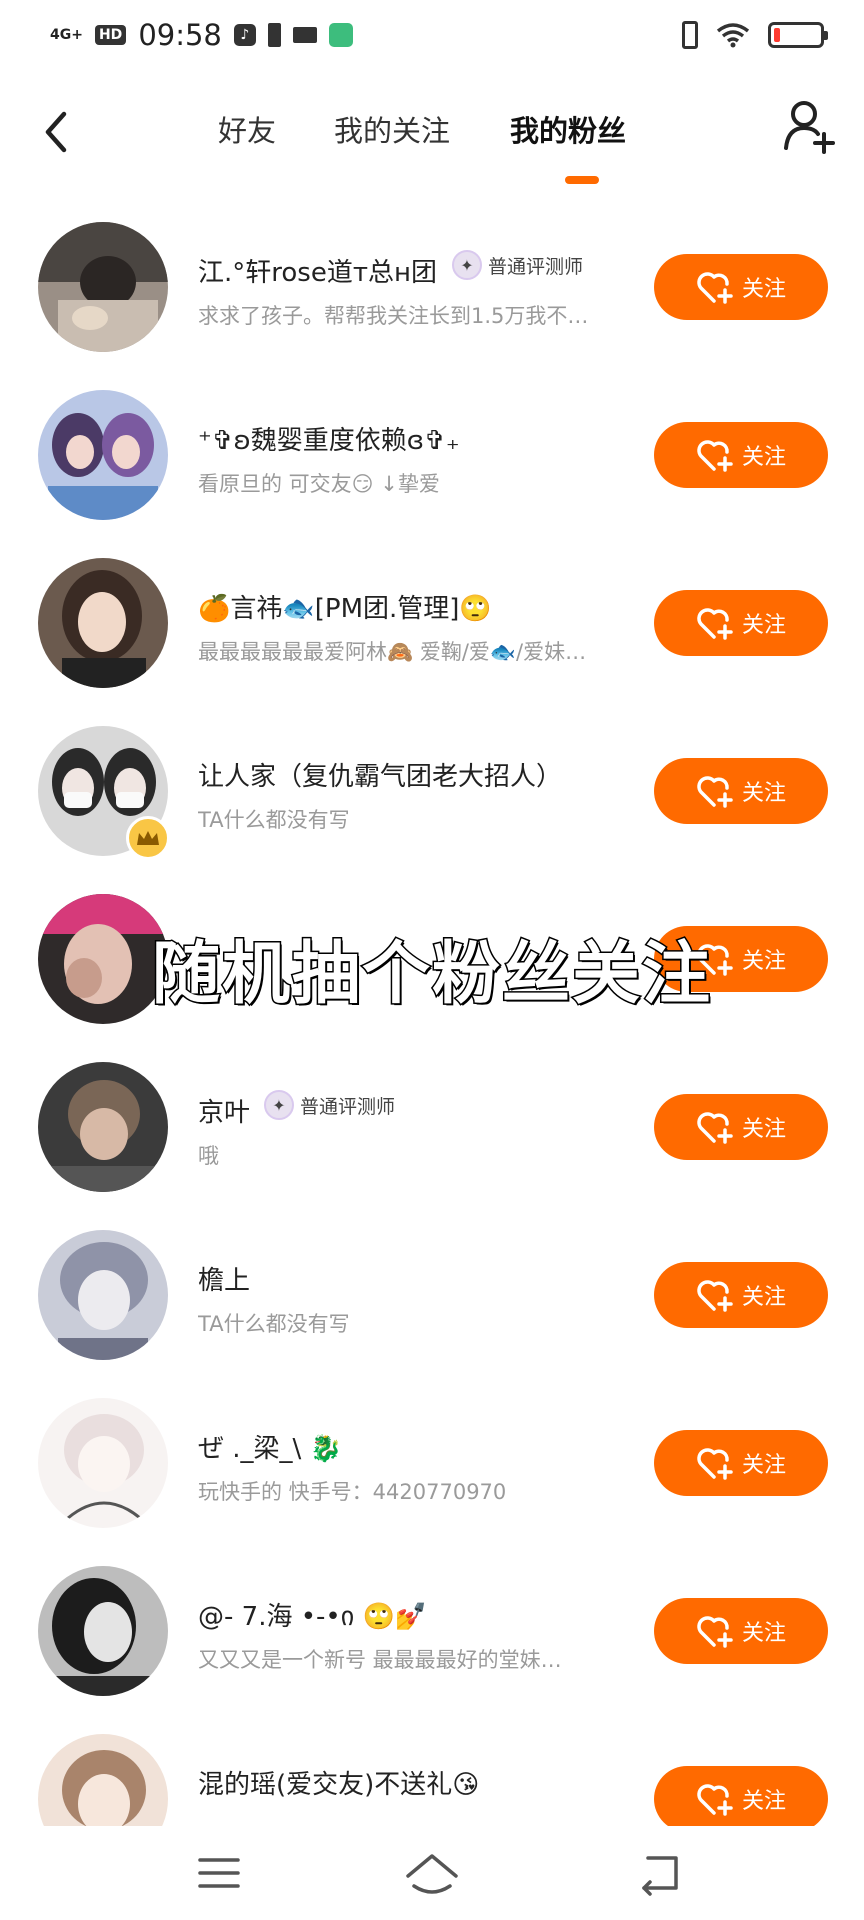  What do you see at coordinates (432, 1140) in the screenshot?
I see `list-item: 京叶 ✦ 普通评测师 哦 关注` at bounding box center [432, 1140].